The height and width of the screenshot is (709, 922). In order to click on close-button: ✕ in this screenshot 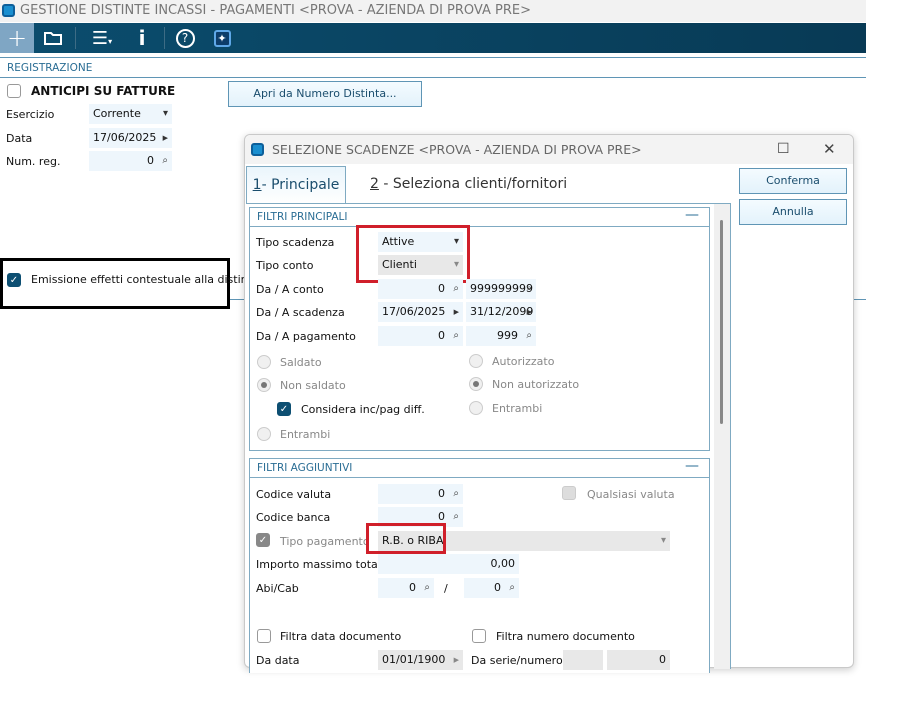, I will do `click(829, 149)`.